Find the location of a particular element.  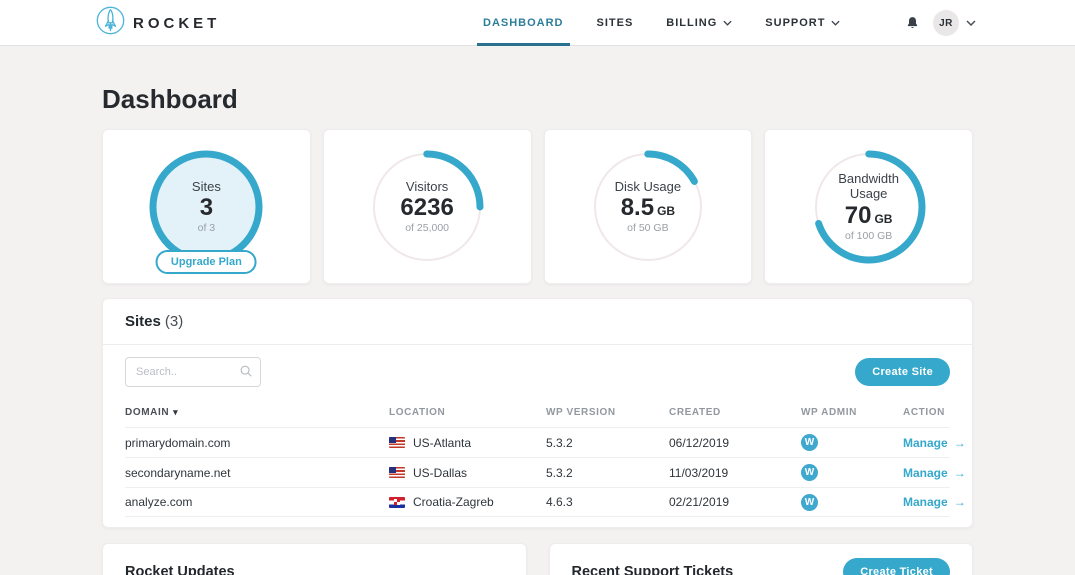

upgrade-plan-button: Upgrade Plan is located at coordinates (206, 261).